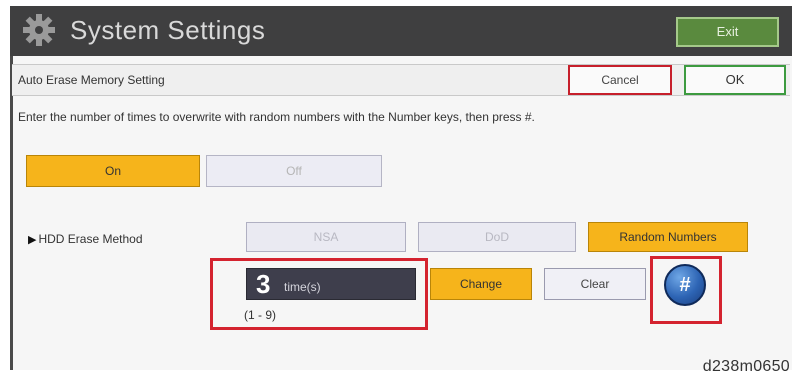 The width and height of the screenshot is (796, 382). I want to click on on-button: On, so click(113, 171).